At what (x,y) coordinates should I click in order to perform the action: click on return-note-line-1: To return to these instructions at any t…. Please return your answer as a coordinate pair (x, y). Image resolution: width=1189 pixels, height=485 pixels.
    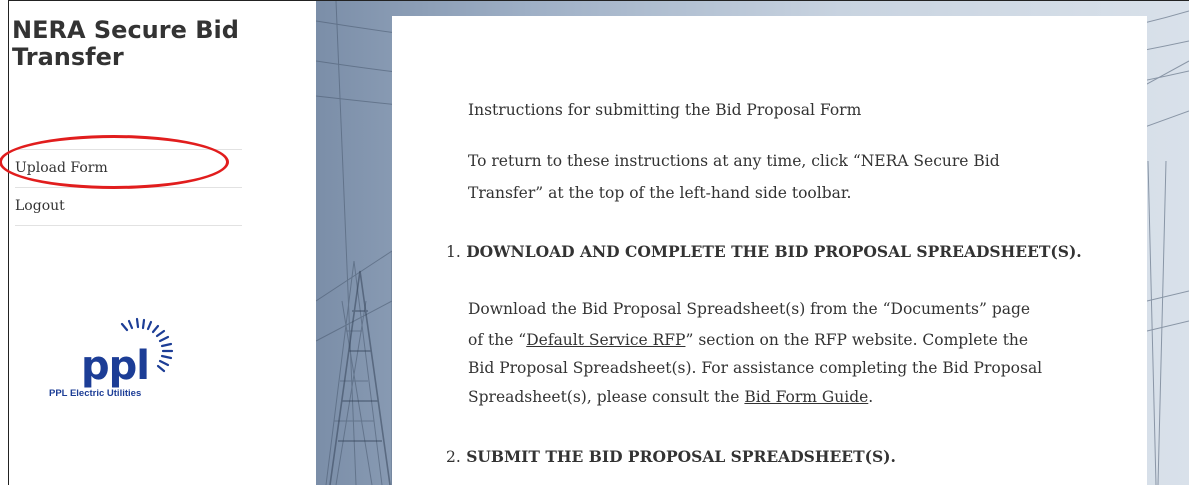
    Looking at the image, I should click on (734, 161).